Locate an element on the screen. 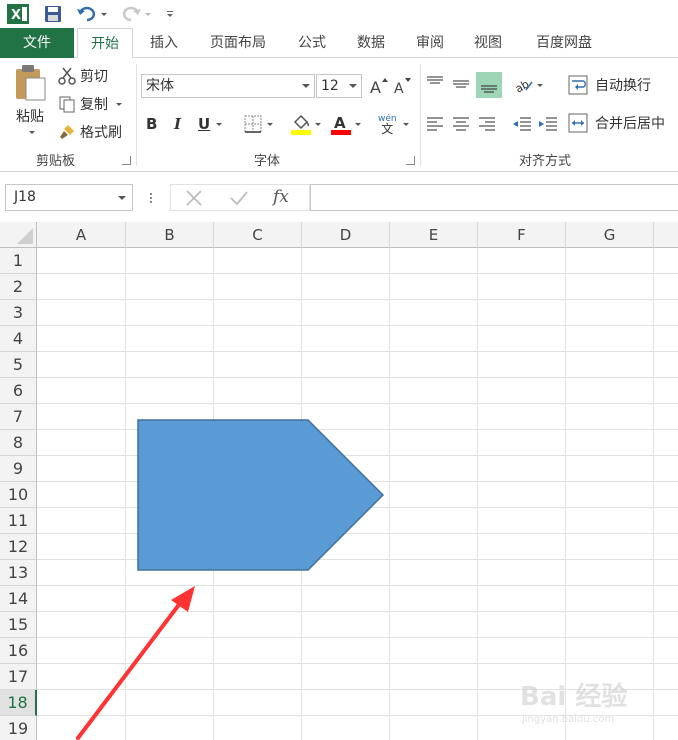  row-header: 3 is located at coordinates (18, 313).